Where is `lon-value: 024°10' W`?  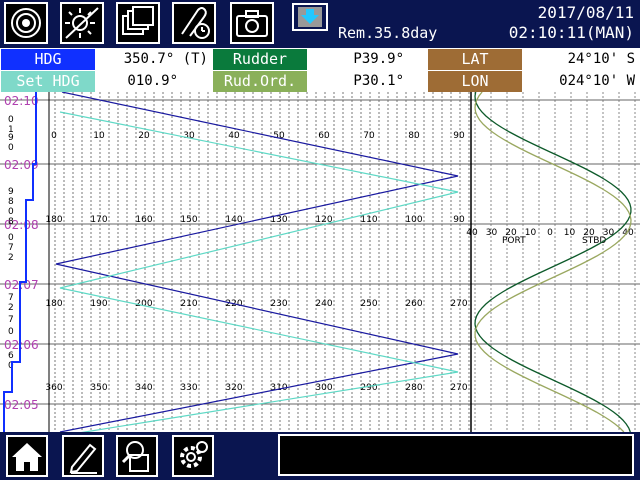 lon-value: 024°10' W is located at coordinates (579, 81).